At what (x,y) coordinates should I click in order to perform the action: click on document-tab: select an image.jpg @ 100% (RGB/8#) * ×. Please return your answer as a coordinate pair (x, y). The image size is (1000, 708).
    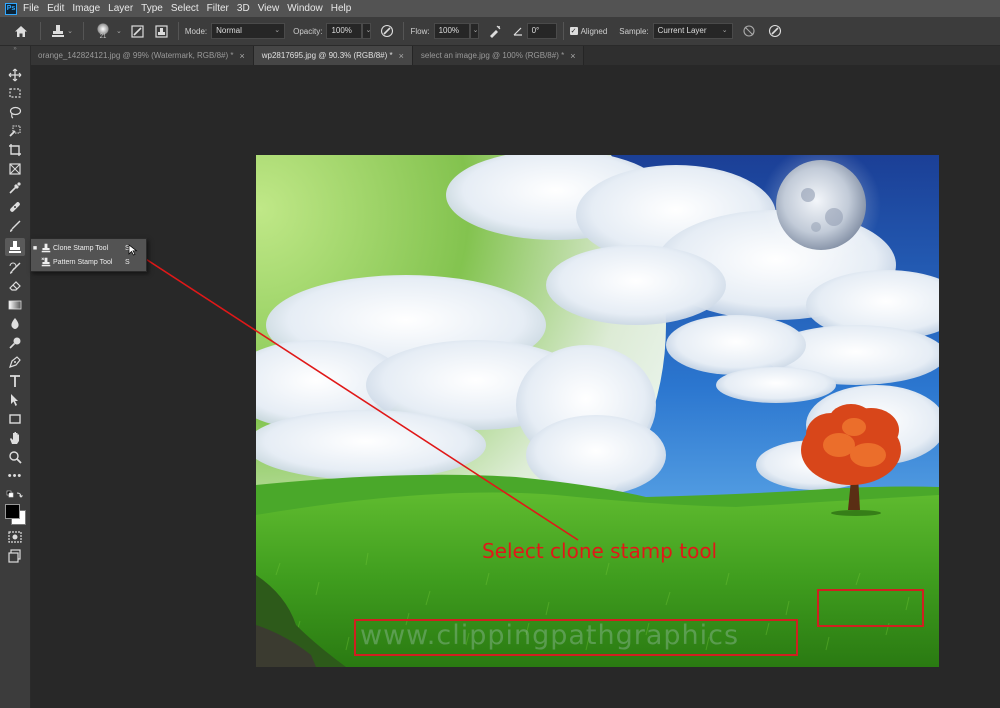
    Looking at the image, I should click on (498, 55).